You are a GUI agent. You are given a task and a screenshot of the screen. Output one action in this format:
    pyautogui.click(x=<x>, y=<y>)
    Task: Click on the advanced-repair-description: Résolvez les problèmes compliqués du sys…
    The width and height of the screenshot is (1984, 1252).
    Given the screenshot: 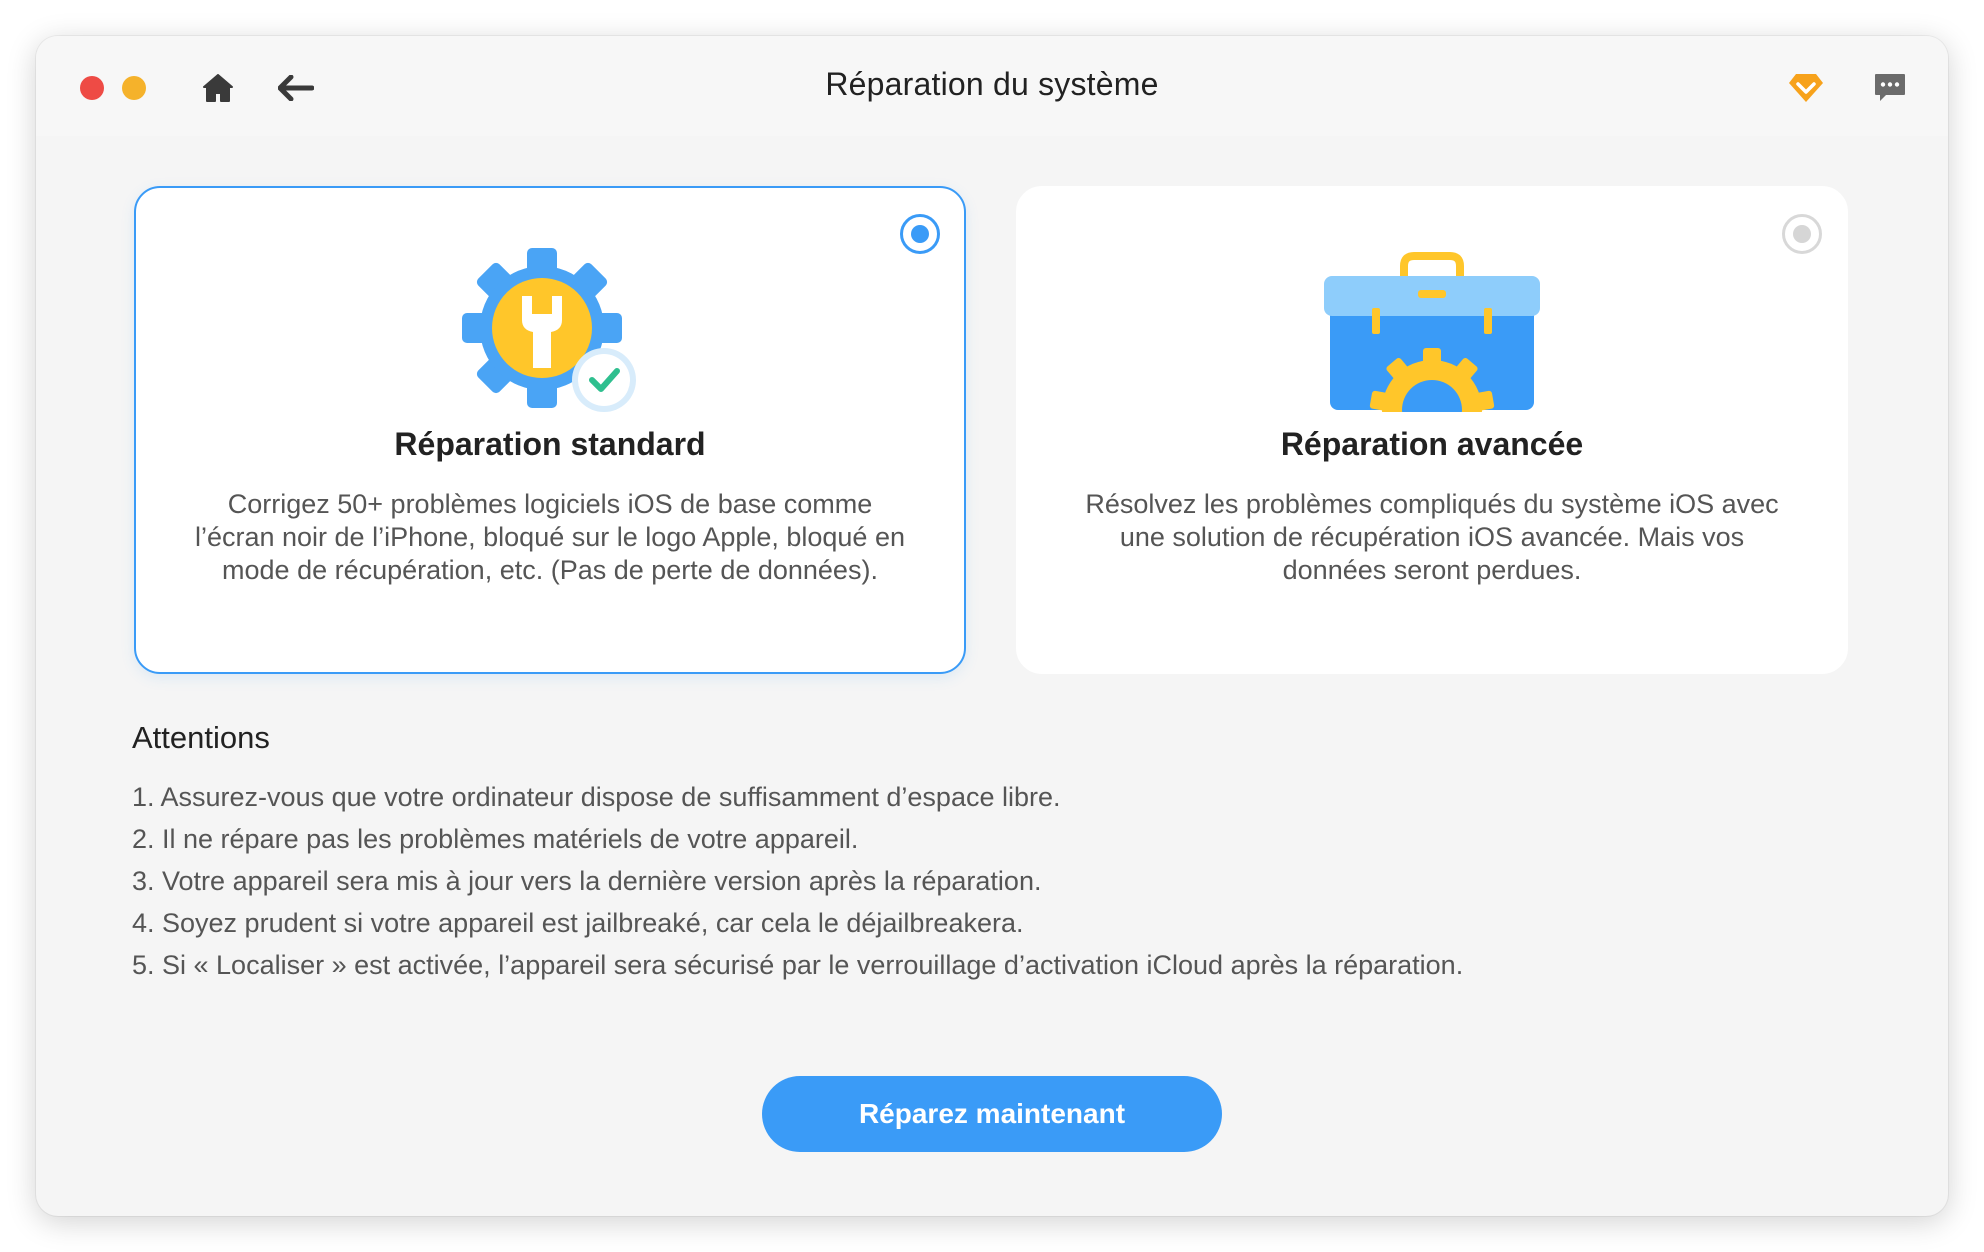 What is the action you would take?
    pyautogui.click(x=1432, y=537)
    